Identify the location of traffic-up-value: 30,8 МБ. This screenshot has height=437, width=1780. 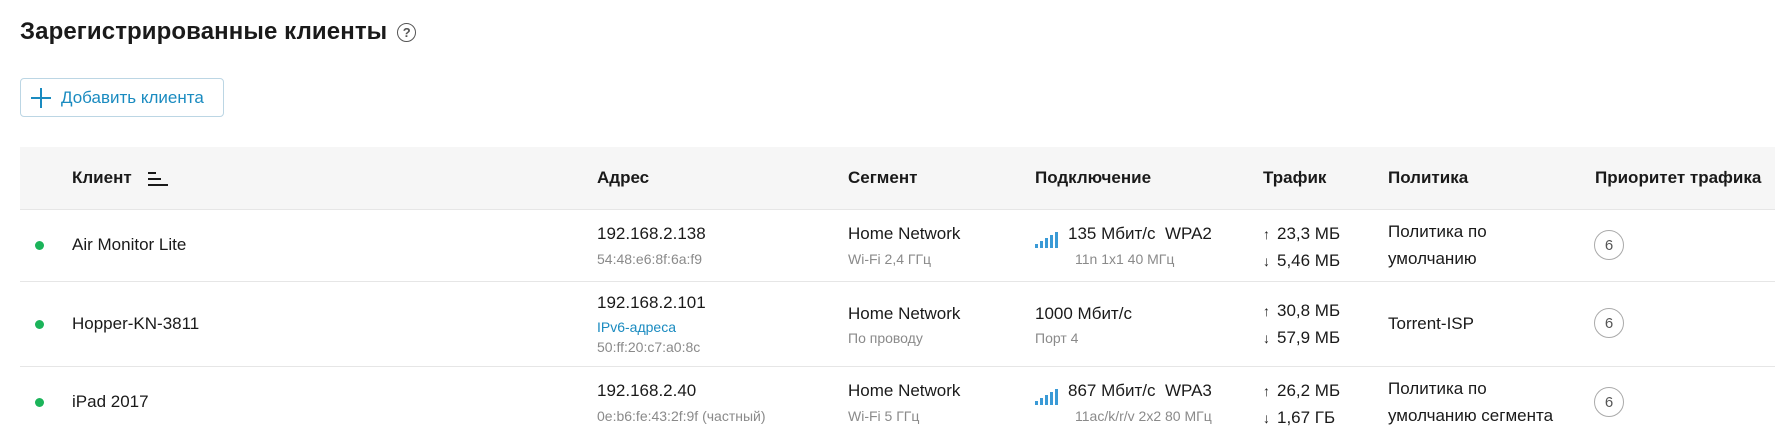
(1309, 310).